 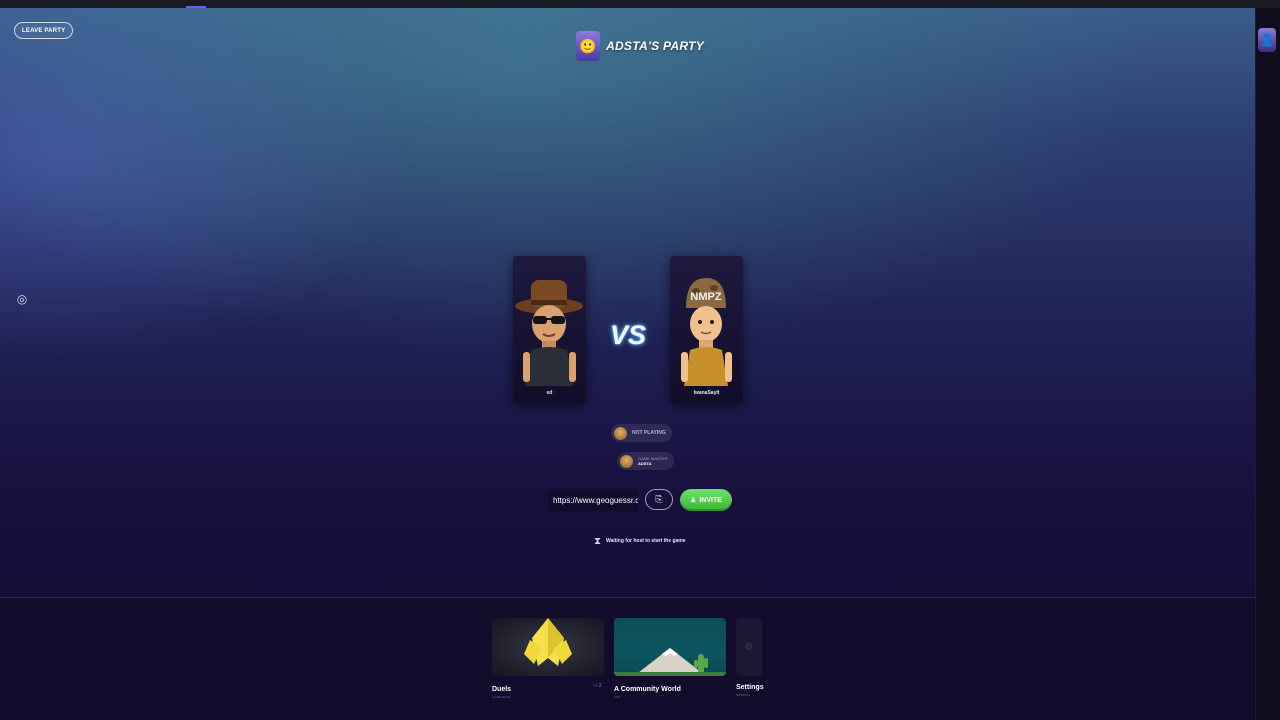 I want to click on game-mode-thumbnail, so click(x=548, y=647).